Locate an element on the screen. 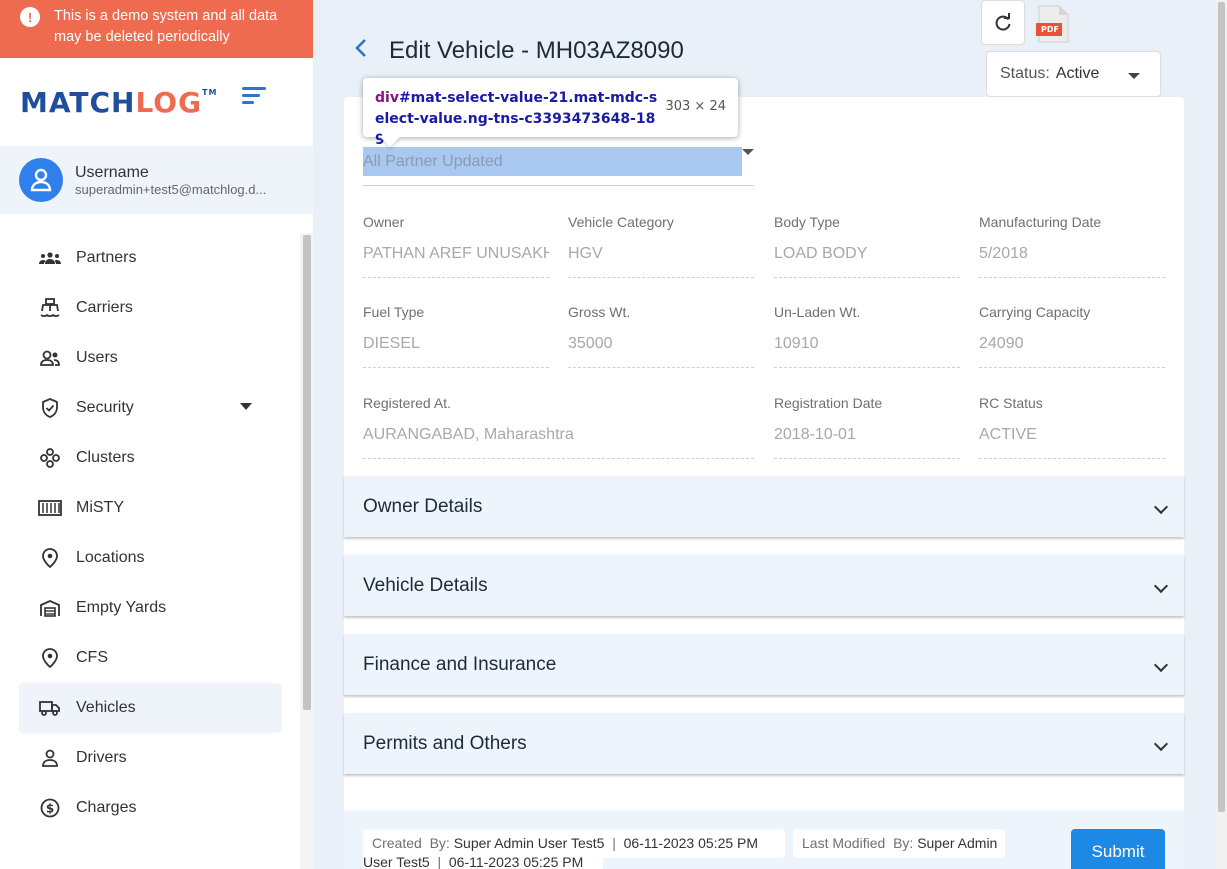 Image resolution: width=1227 pixels, height=869 pixels. fuel-type-value: DIESEL is located at coordinates (456, 345).